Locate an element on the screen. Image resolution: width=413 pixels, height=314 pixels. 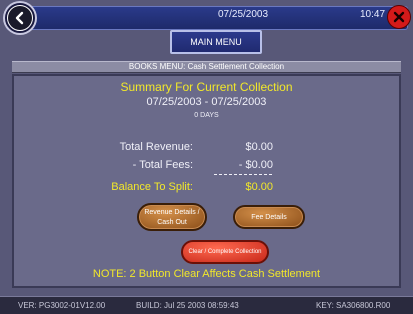
balance-label: Balance To Split: is located at coordinates (152, 187).